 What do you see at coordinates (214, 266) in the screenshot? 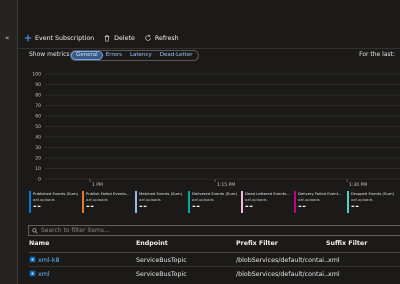
I see `row-divider` at bounding box center [214, 266].